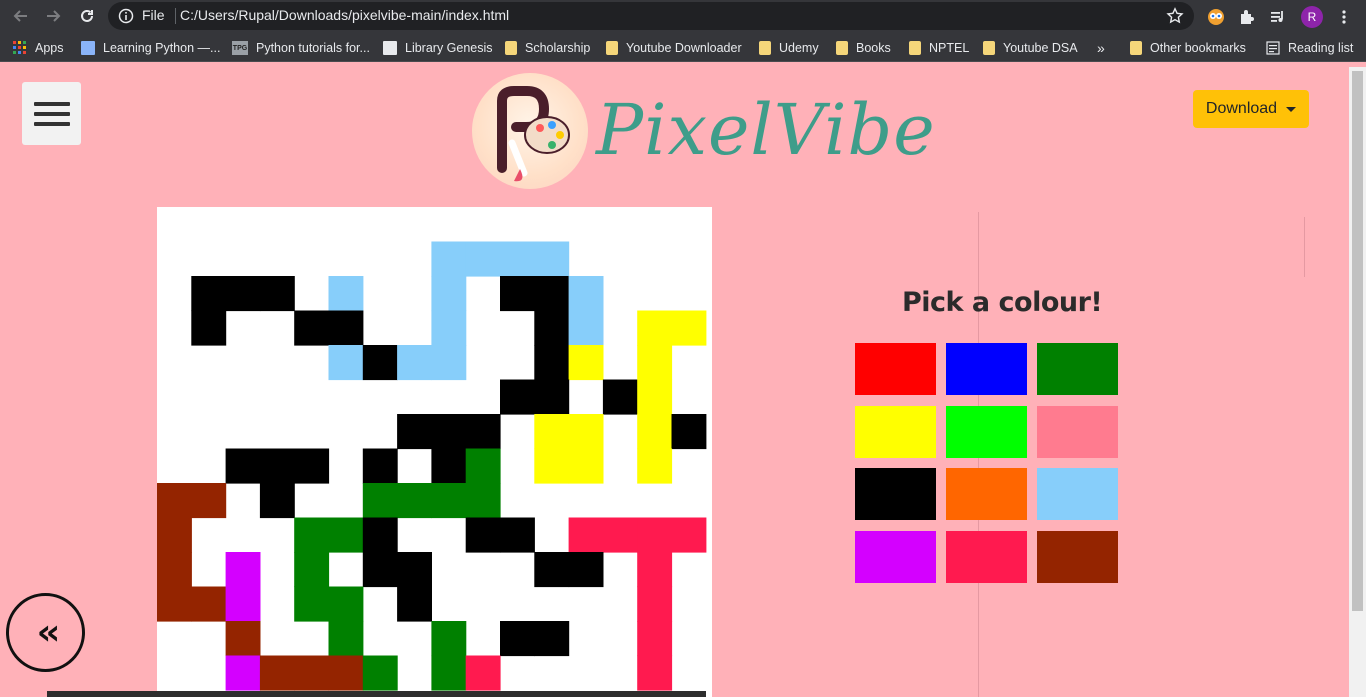 The height and width of the screenshot is (697, 1366). I want to click on vertical-scrollbar, so click(1357, 382).